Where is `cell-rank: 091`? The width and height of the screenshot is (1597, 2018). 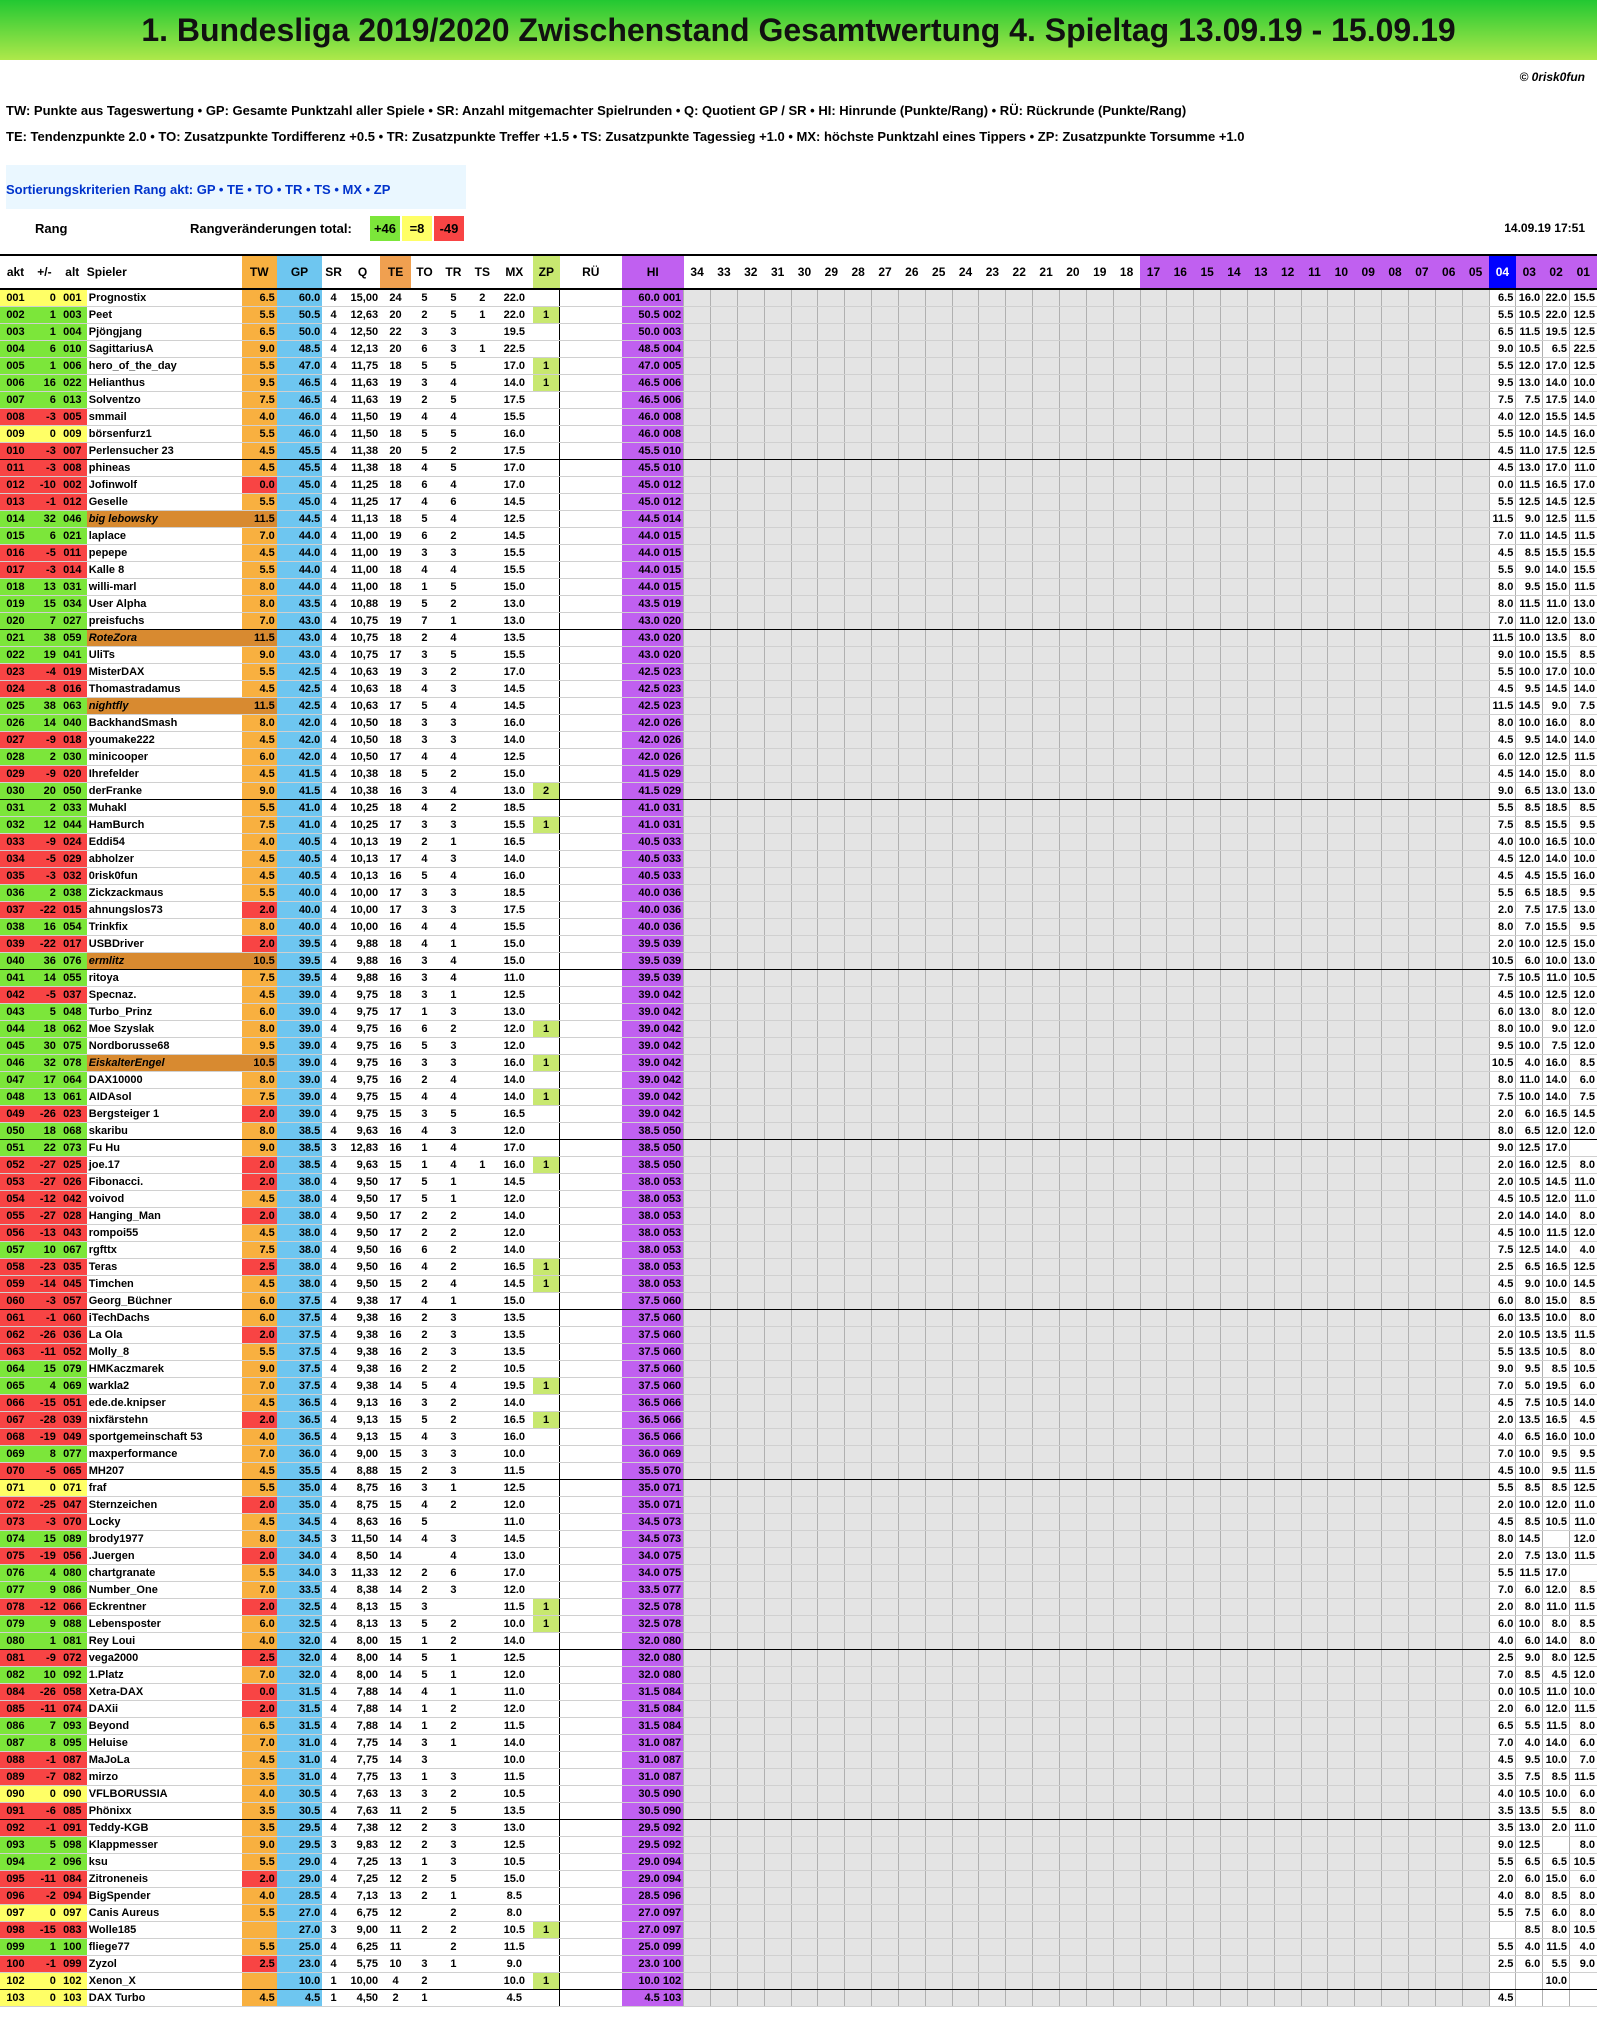 cell-rank: 091 is located at coordinates (15, 1811).